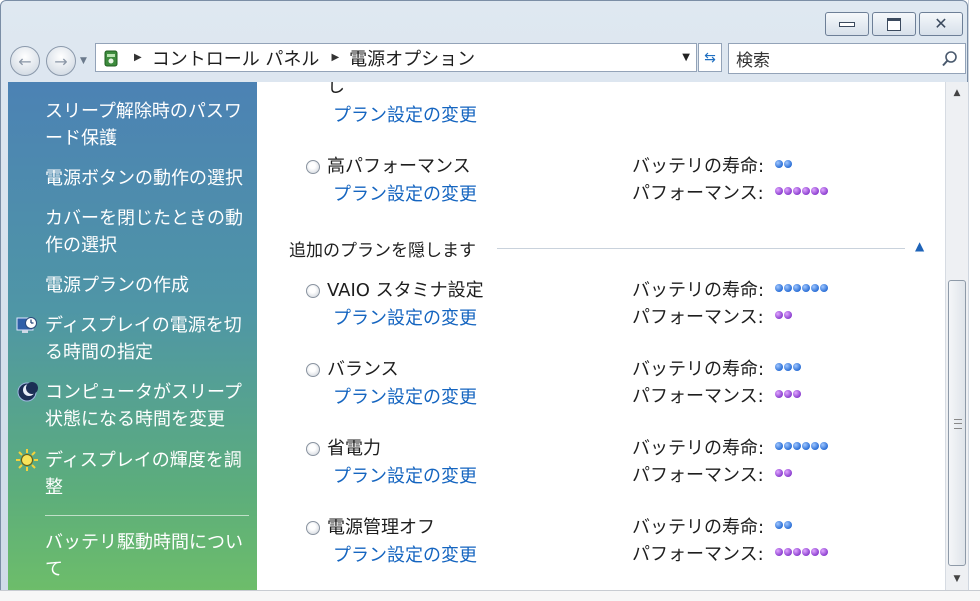 Image resolution: width=980 pixels, height=601 pixels. I want to click on refresh-button: ⇆, so click(710, 57).